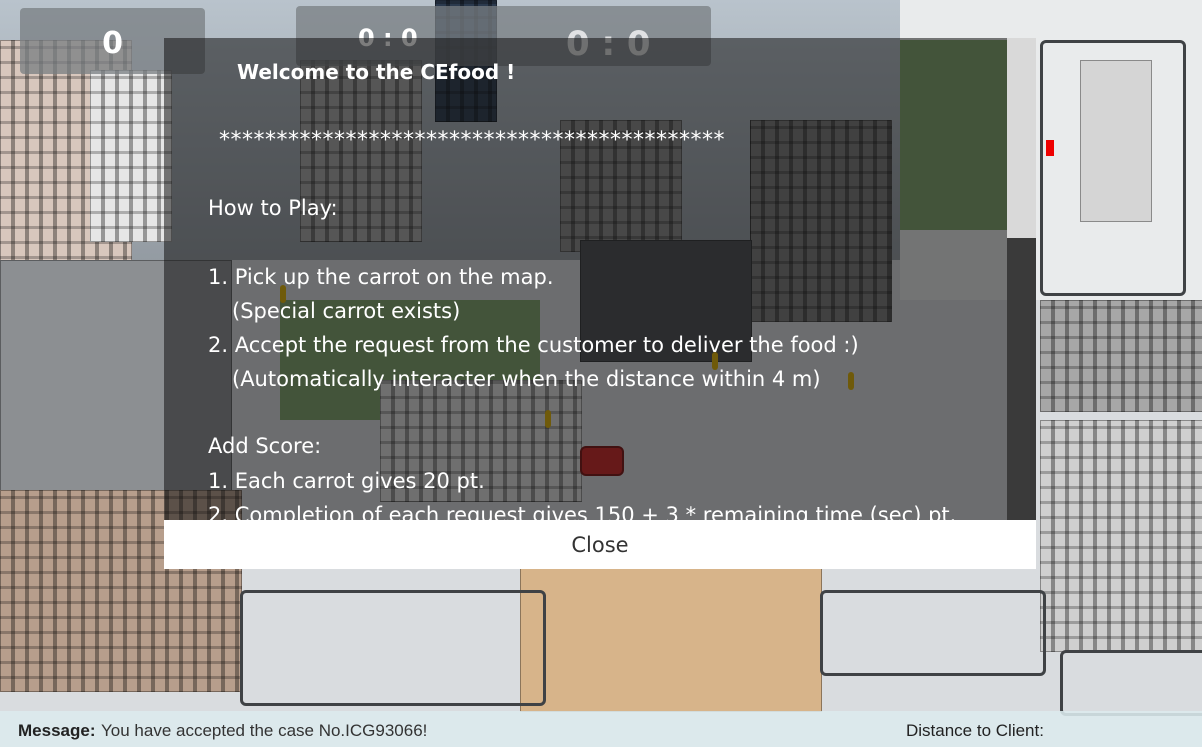 The image size is (1202, 747). I want to click on score-rule-line: 1. Each carrot gives 20 pt., so click(346, 481).